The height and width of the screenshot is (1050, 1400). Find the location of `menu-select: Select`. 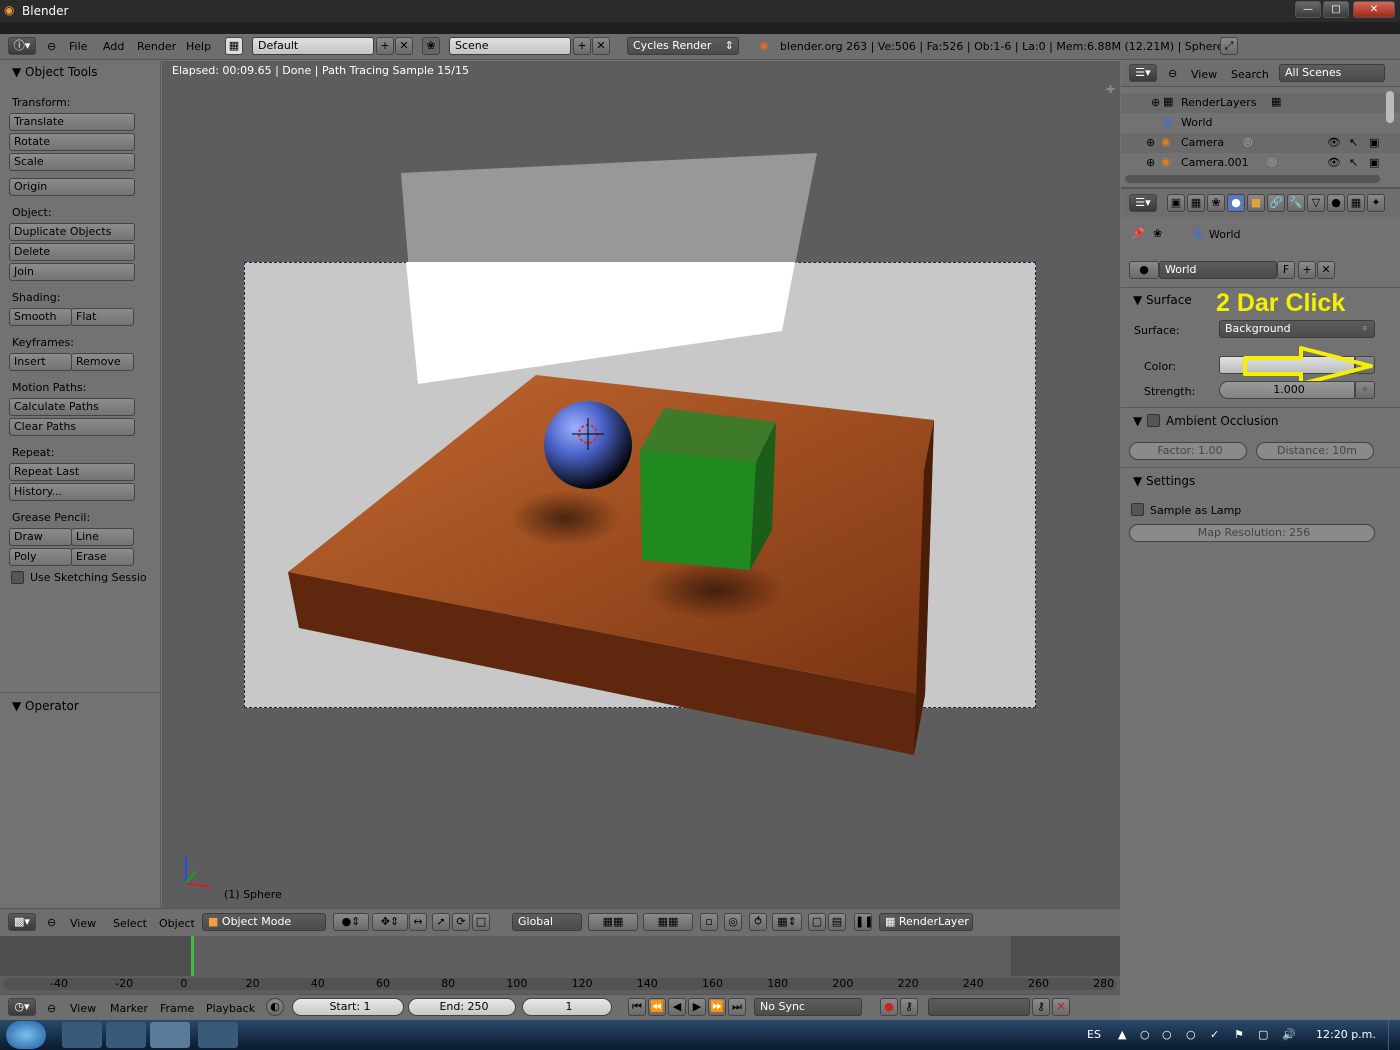

menu-select: Select is located at coordinates (130, 923).